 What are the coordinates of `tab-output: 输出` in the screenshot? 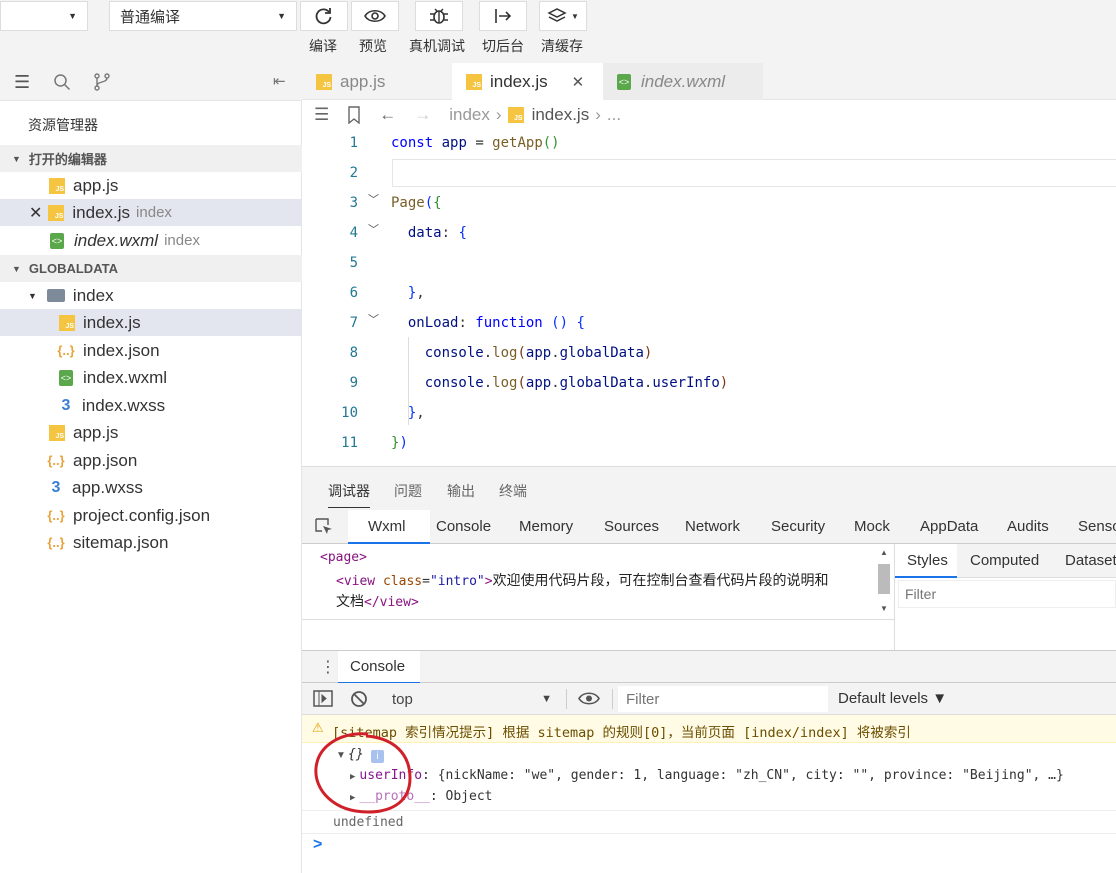 It's located at (461, 491).